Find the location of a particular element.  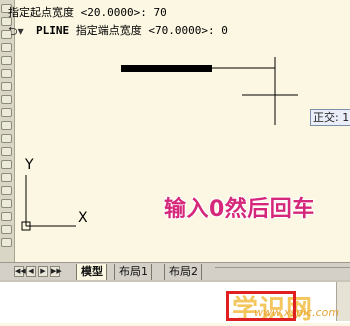

command-input-line: PLINE 指定端点宽度 <70.0000>: 0 is located at coordinates (132, 30).